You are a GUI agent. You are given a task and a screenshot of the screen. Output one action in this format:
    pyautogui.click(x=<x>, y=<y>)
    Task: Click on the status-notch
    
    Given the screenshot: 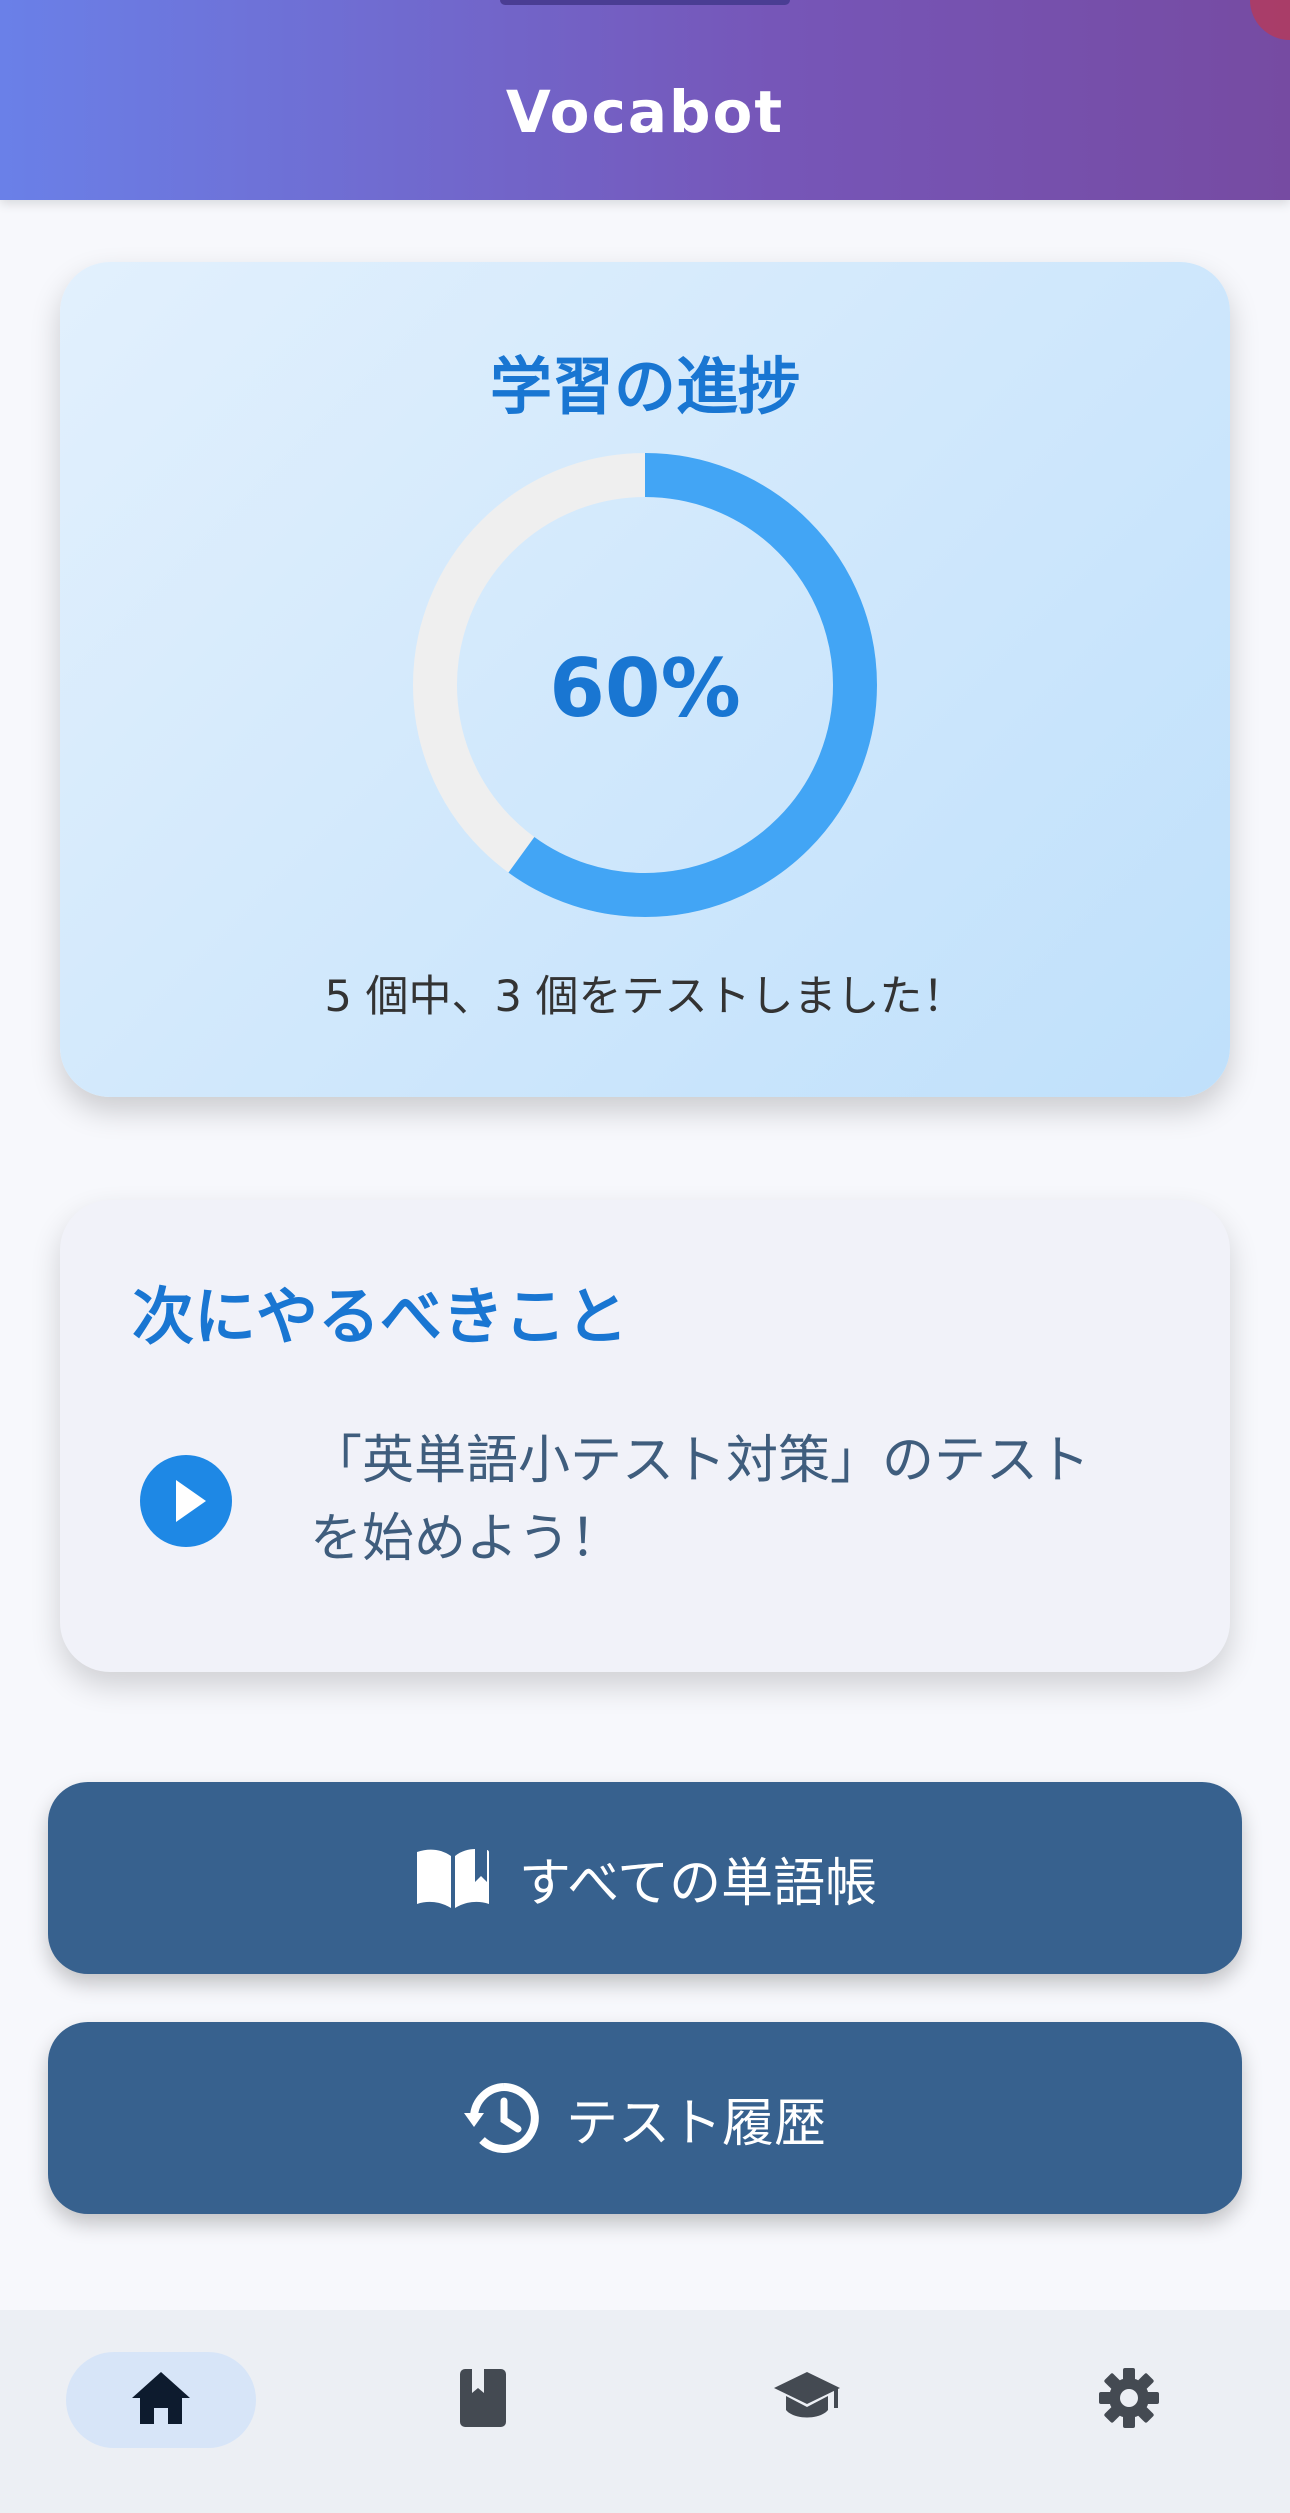 What is the action you would take?
    pyautogui.click(x=645, y=2)
    